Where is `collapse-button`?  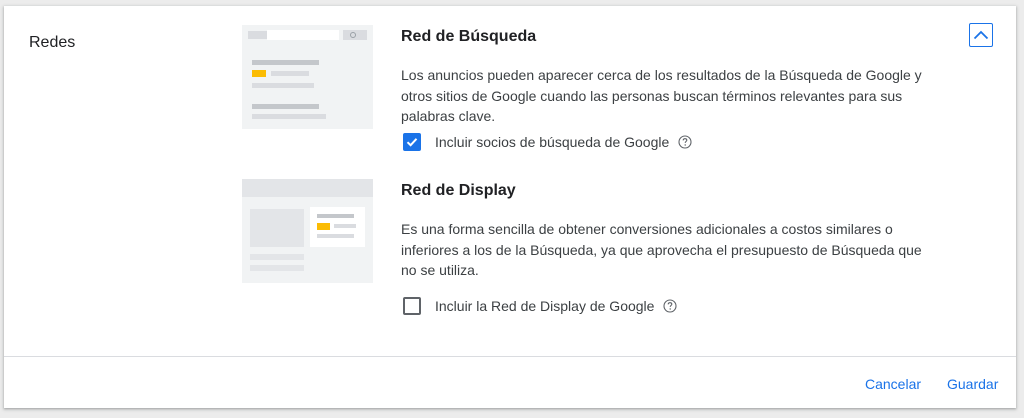
collapse-button is located at coordinates (981, 35).